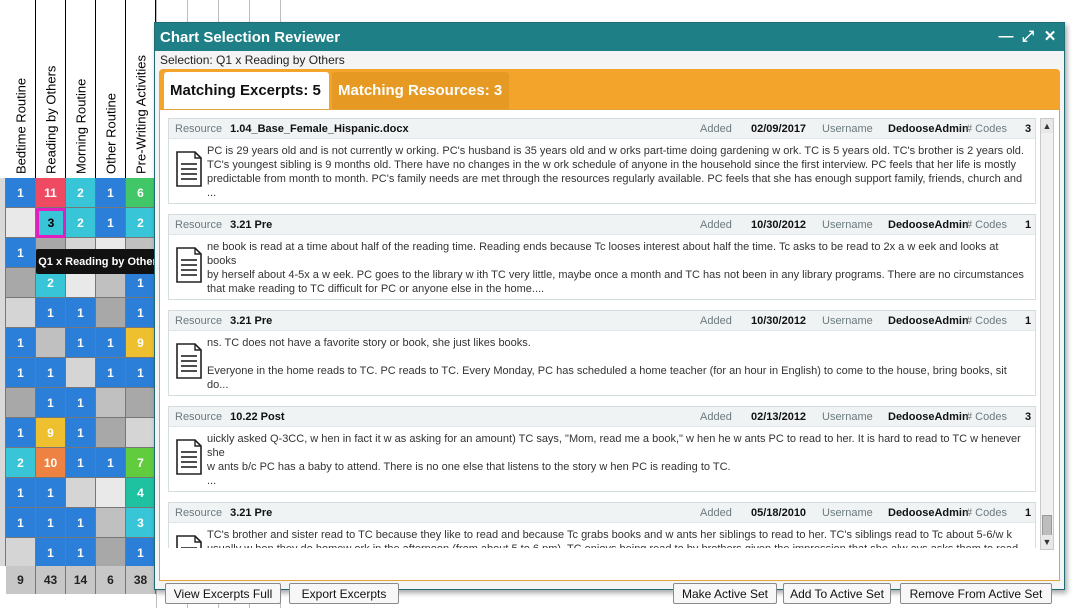  What do you see at coordinates (1050, 37) in the screenshot?
I see `close-icon: ✕` at bounding box center [1050, 37].